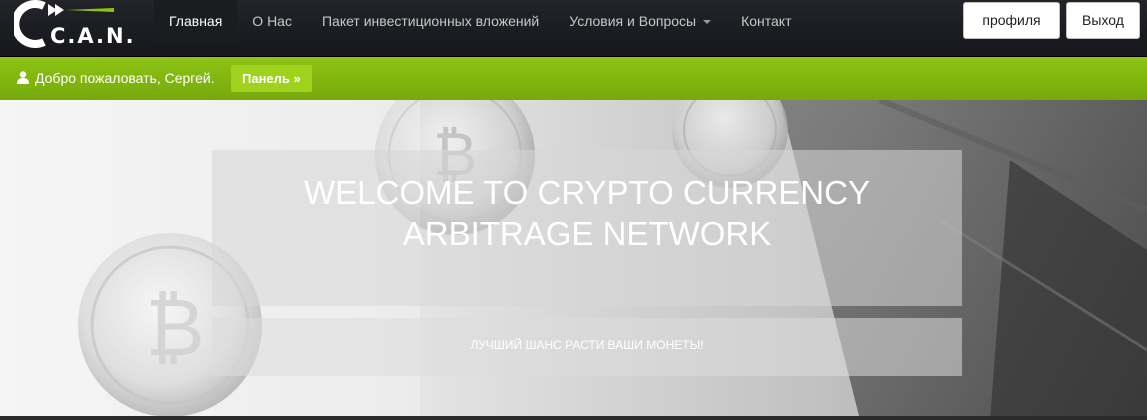  What do you see at coordinates (271, 78) in the screenshot?
I see `panel-button: Панель »` at bounding box center [271, 78].